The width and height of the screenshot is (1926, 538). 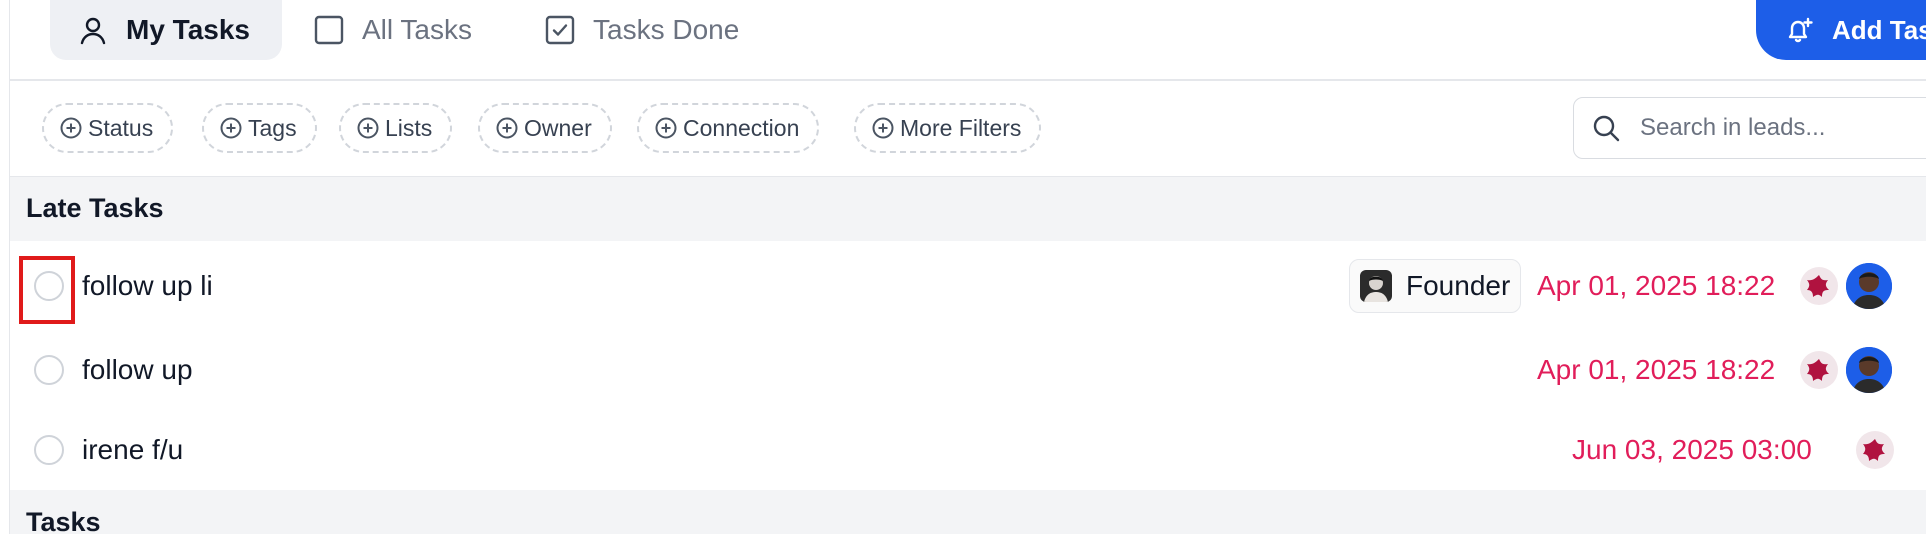 What do you see at coordinates (147, 285) in the screenshot?
I see `task-title: follow up li` at bounding box center [147, 285].